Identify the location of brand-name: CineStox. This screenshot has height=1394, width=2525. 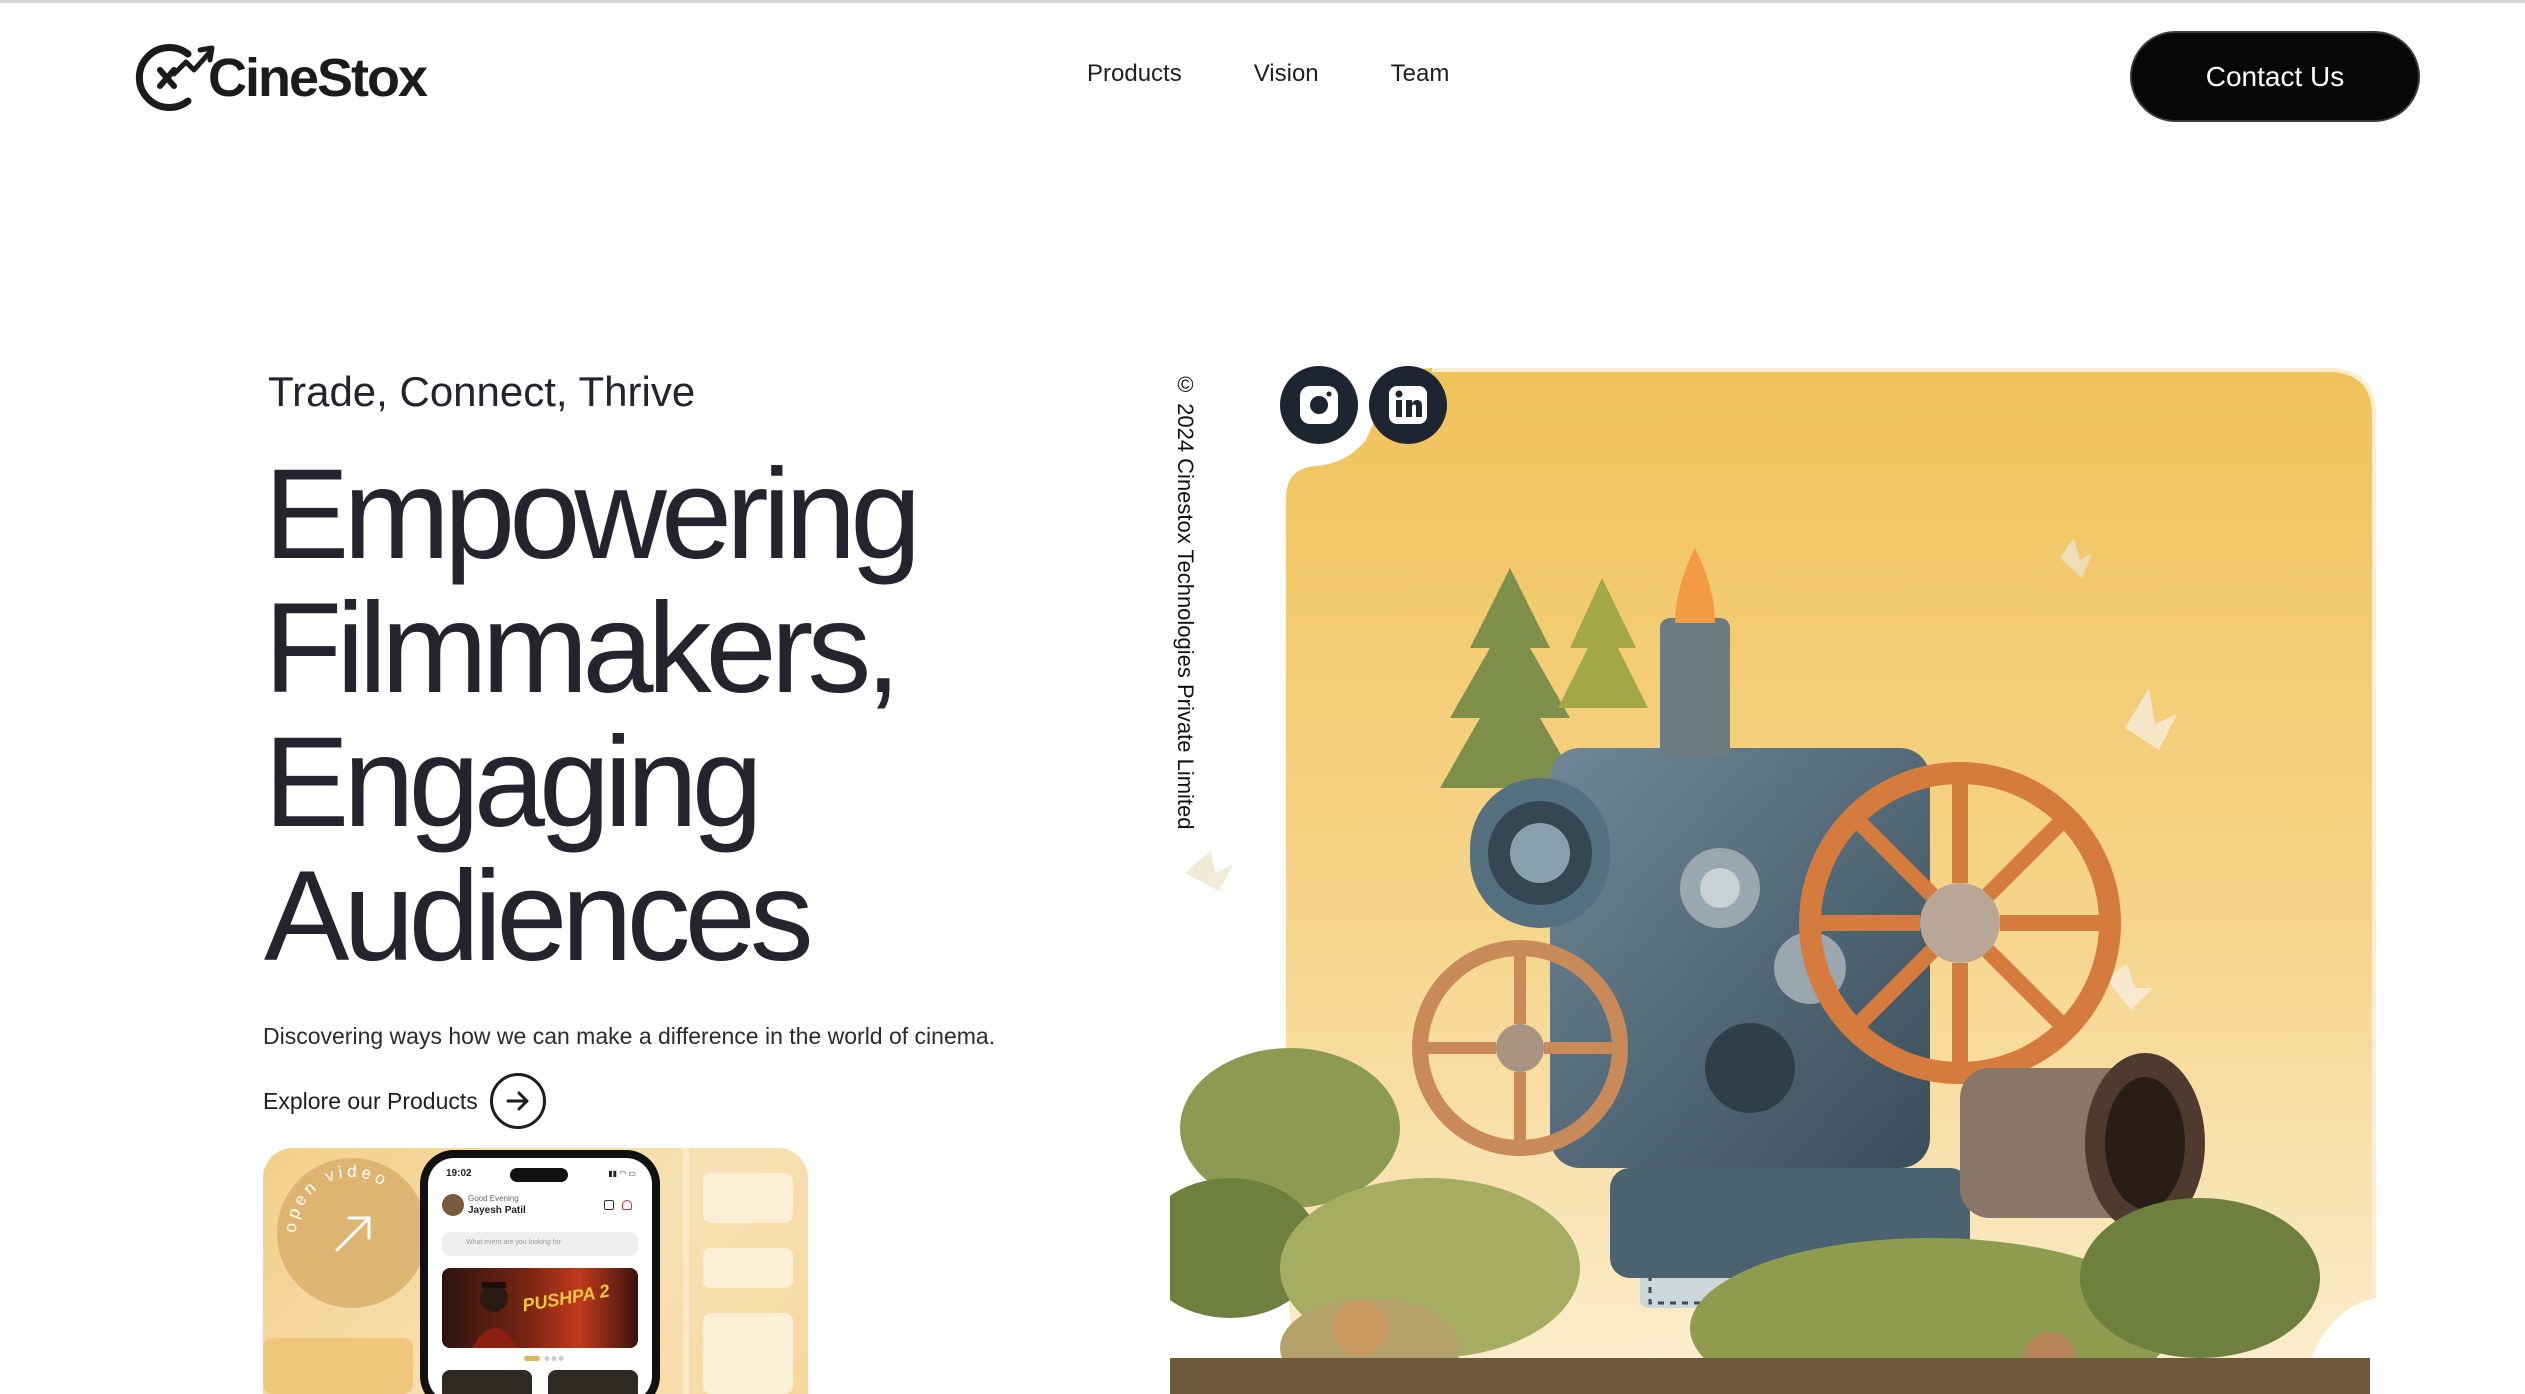
(318, 77).